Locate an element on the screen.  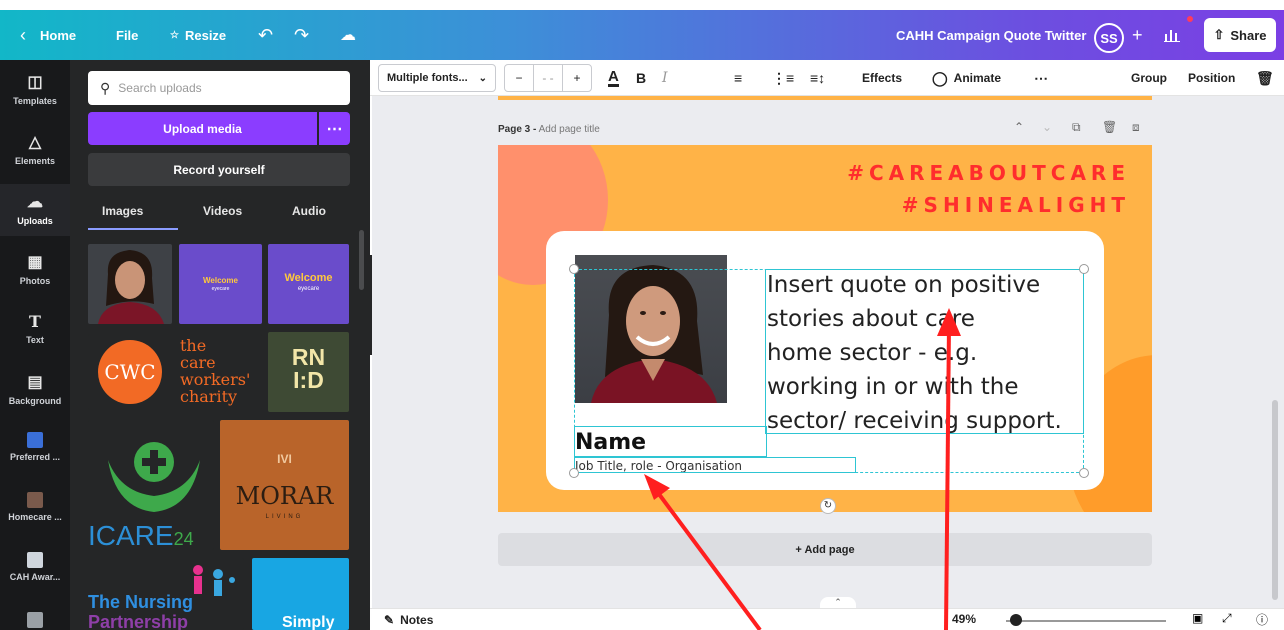
avatar: SS is located at coordinates (1109, 38).